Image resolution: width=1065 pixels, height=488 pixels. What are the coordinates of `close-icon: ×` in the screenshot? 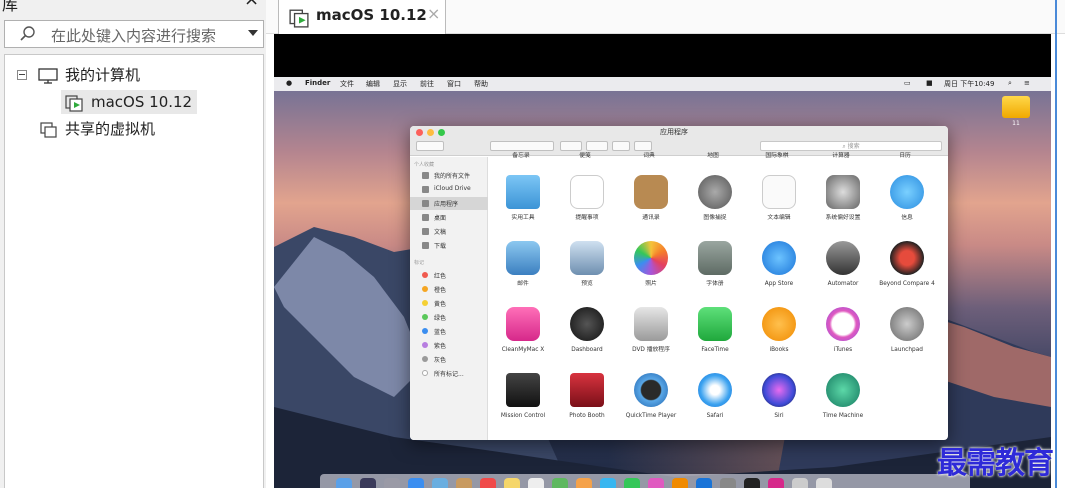 It's located at (251, 5).